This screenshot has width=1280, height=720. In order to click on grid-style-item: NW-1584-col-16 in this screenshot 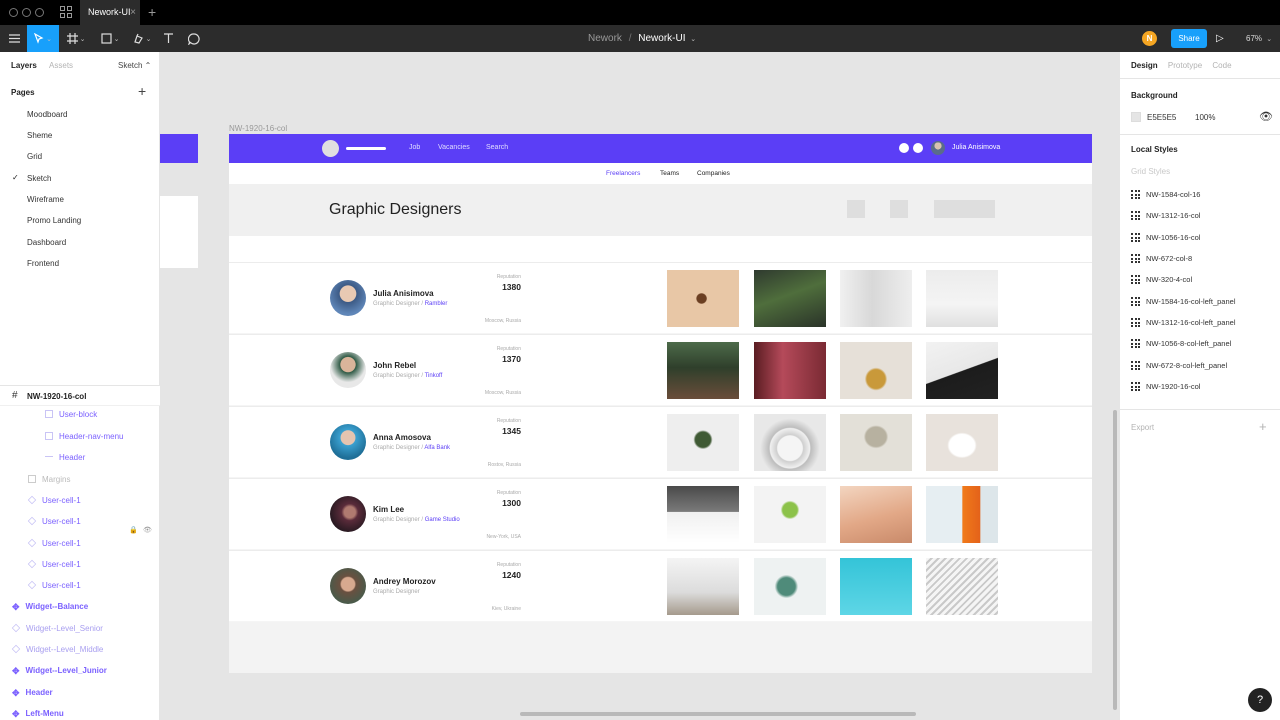, I will do `click(1165, 194)`.